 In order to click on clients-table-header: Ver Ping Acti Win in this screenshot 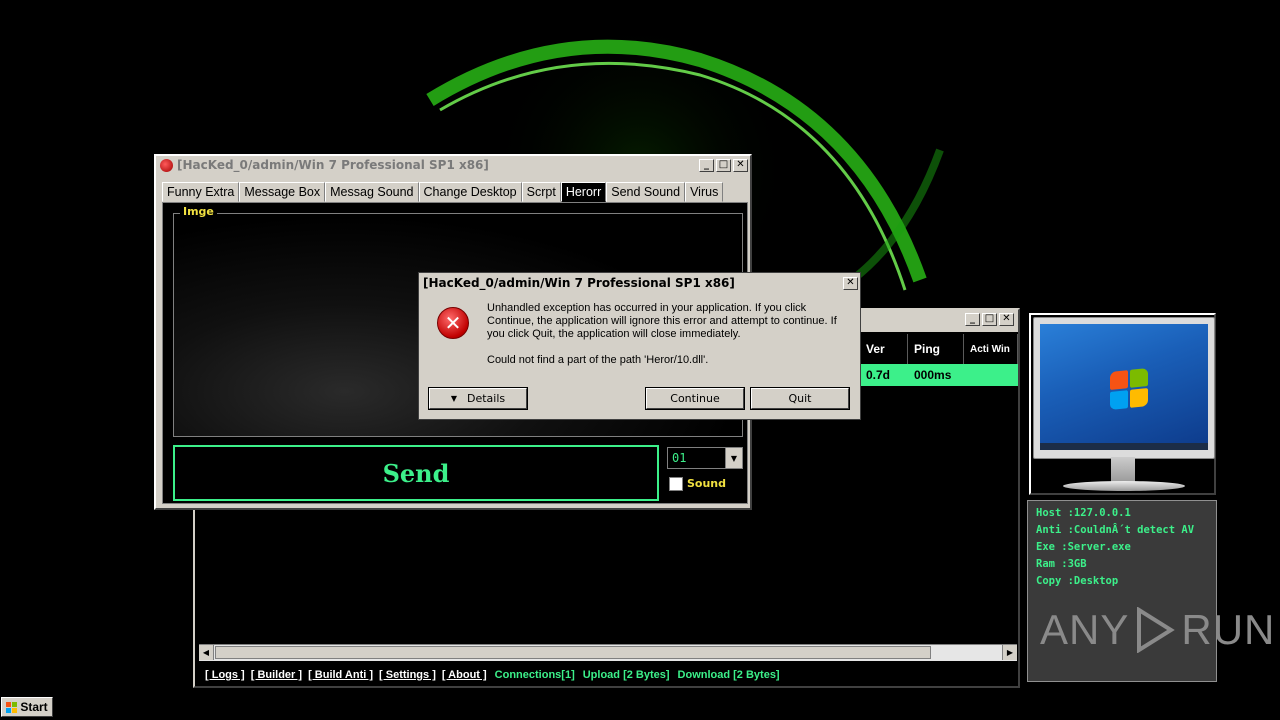, I will do `click(939, 349)`.